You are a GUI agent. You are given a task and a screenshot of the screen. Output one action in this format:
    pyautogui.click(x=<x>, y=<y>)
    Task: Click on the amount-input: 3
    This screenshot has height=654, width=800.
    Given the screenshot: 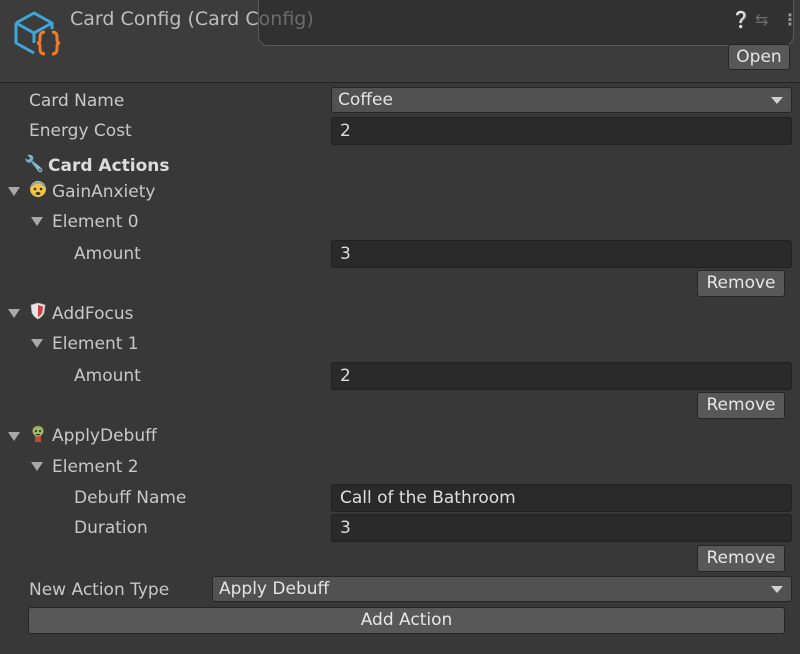 What is the action you would take?
    pyautogui.click(x=561, y=254)
    